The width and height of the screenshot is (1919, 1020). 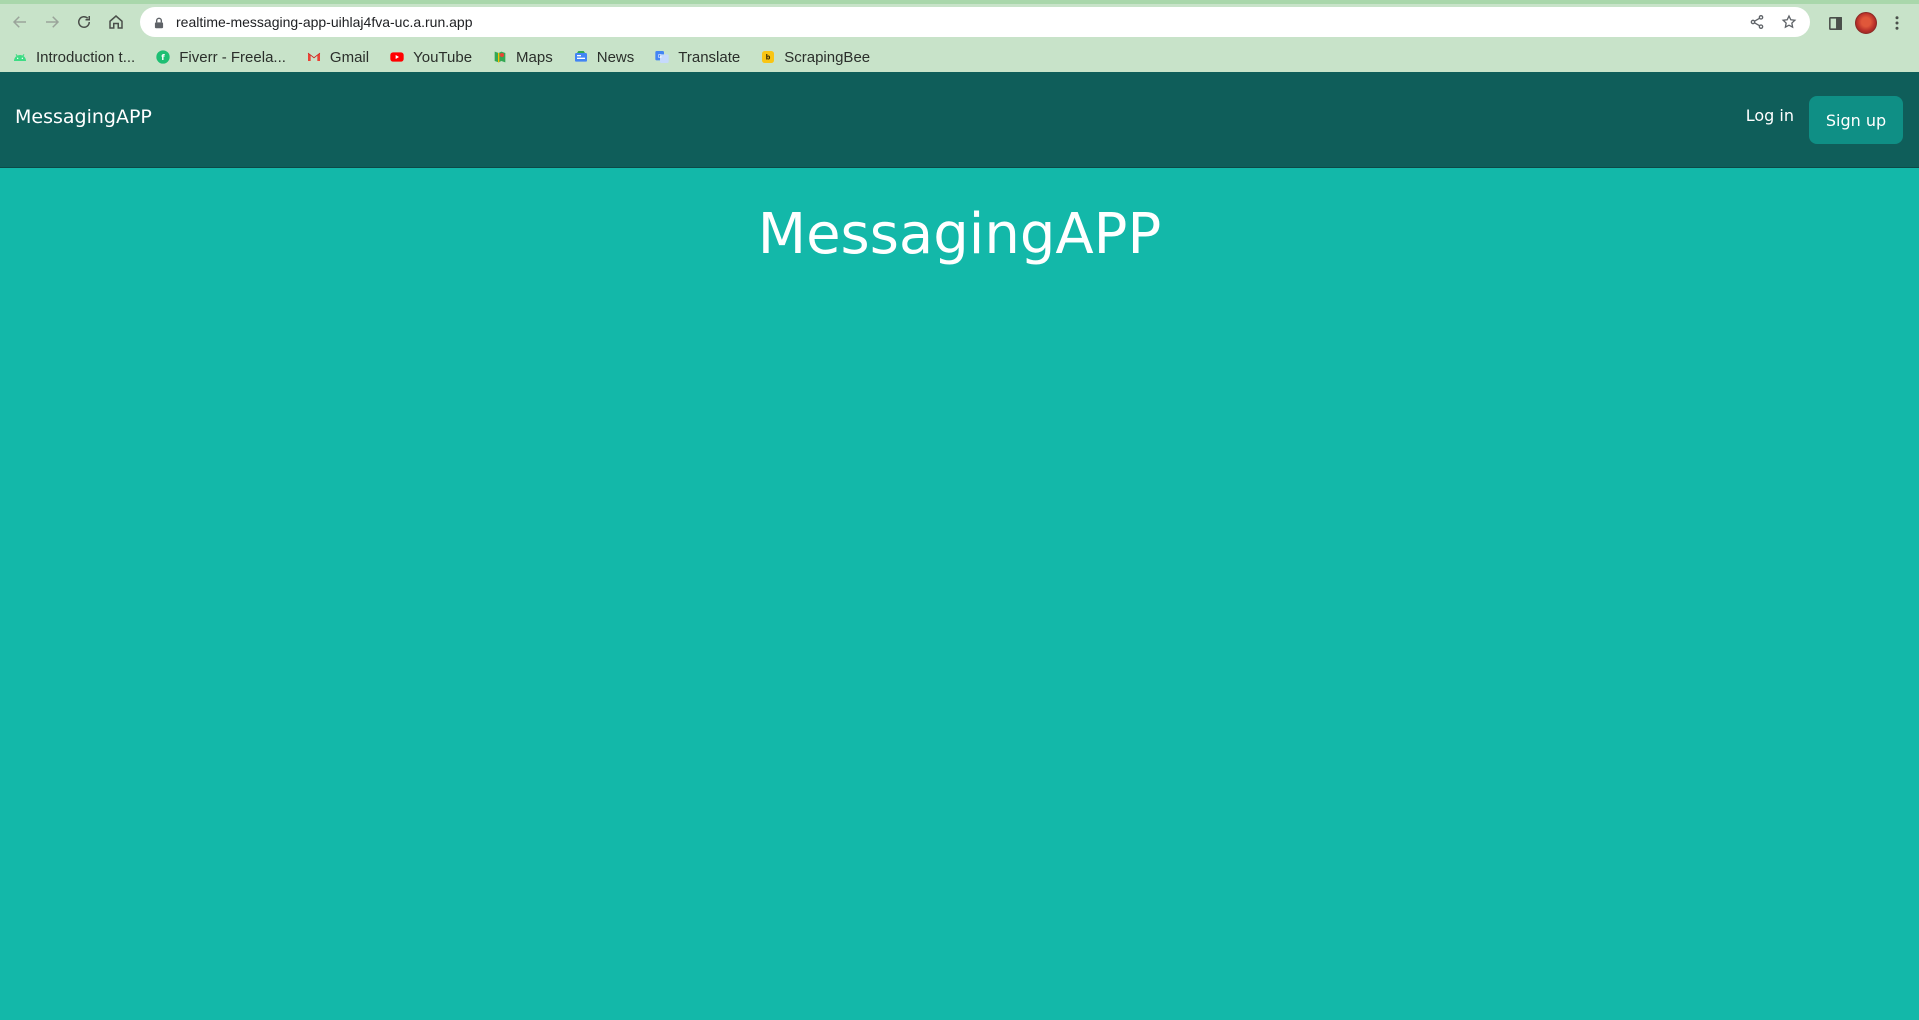 I want to click on bookmark-item: Gmail, so click(x=337, y=57).